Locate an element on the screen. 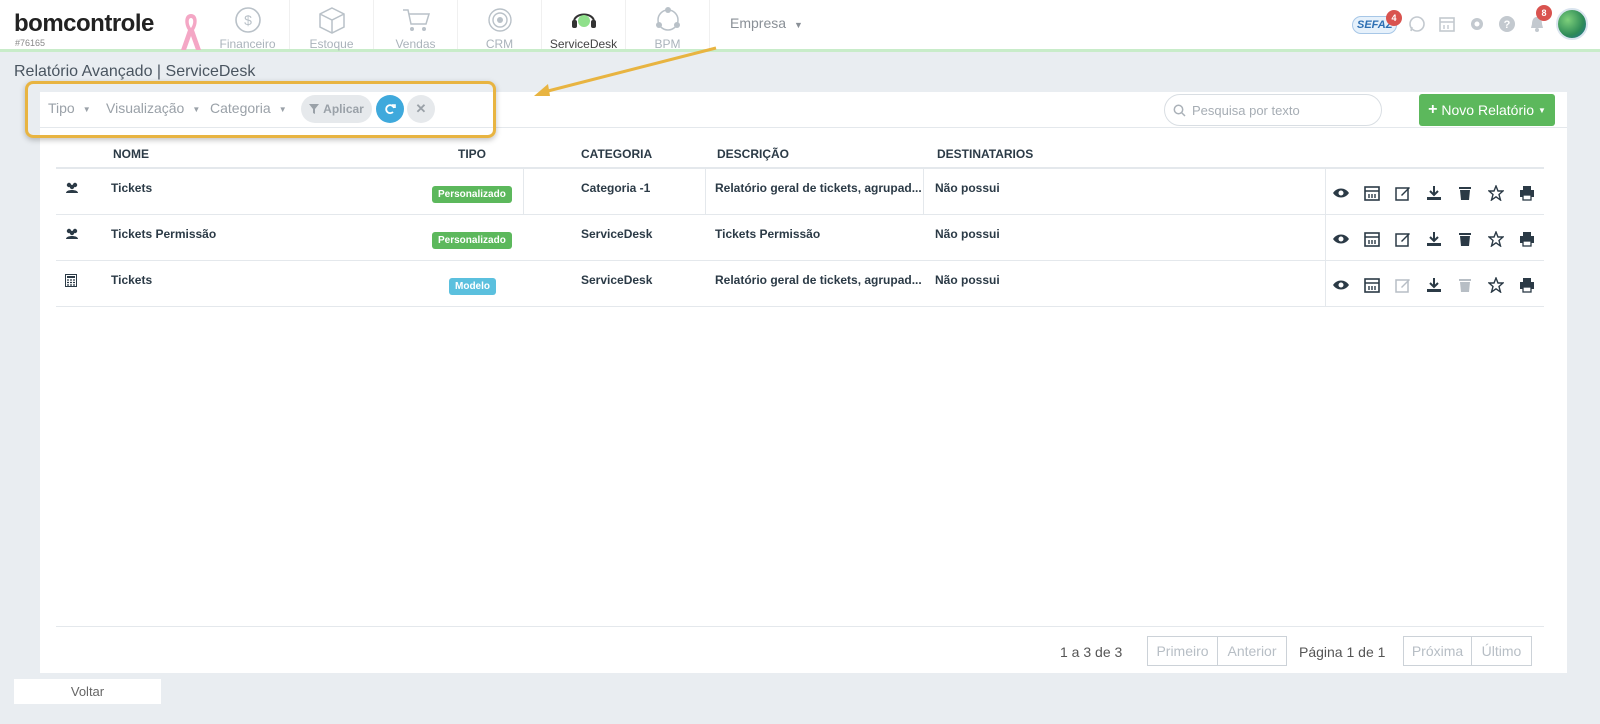 The height and width of the screenshot is (724, 1600). module-crm: CRM is located at coordinates (500, 25).